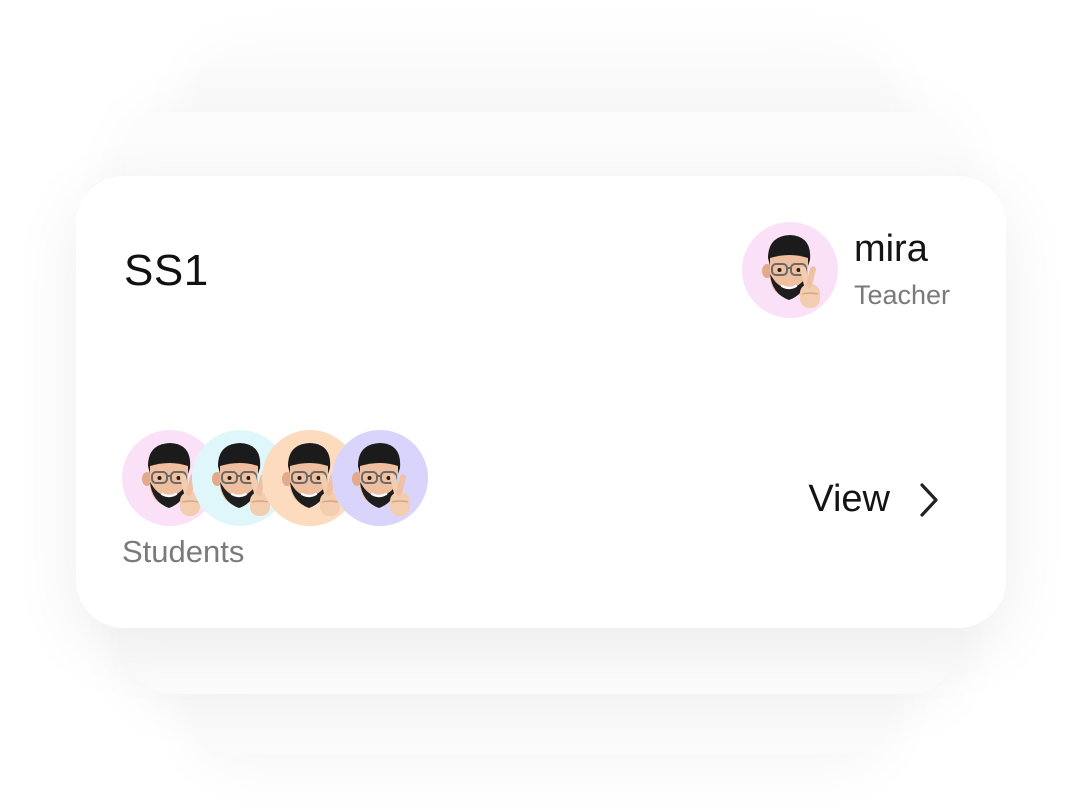 The image size is (1080, 812). I want to click on view-button: View, so click(876, 499).